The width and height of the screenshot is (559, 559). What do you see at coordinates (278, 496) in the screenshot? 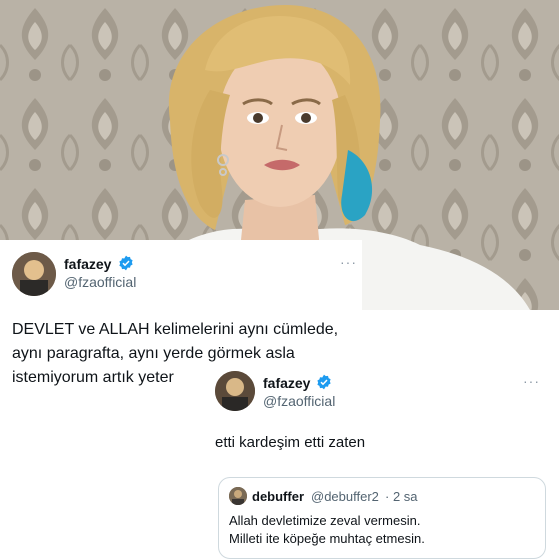
I see `display-name: debuffer` at bounding box center [278, 496].